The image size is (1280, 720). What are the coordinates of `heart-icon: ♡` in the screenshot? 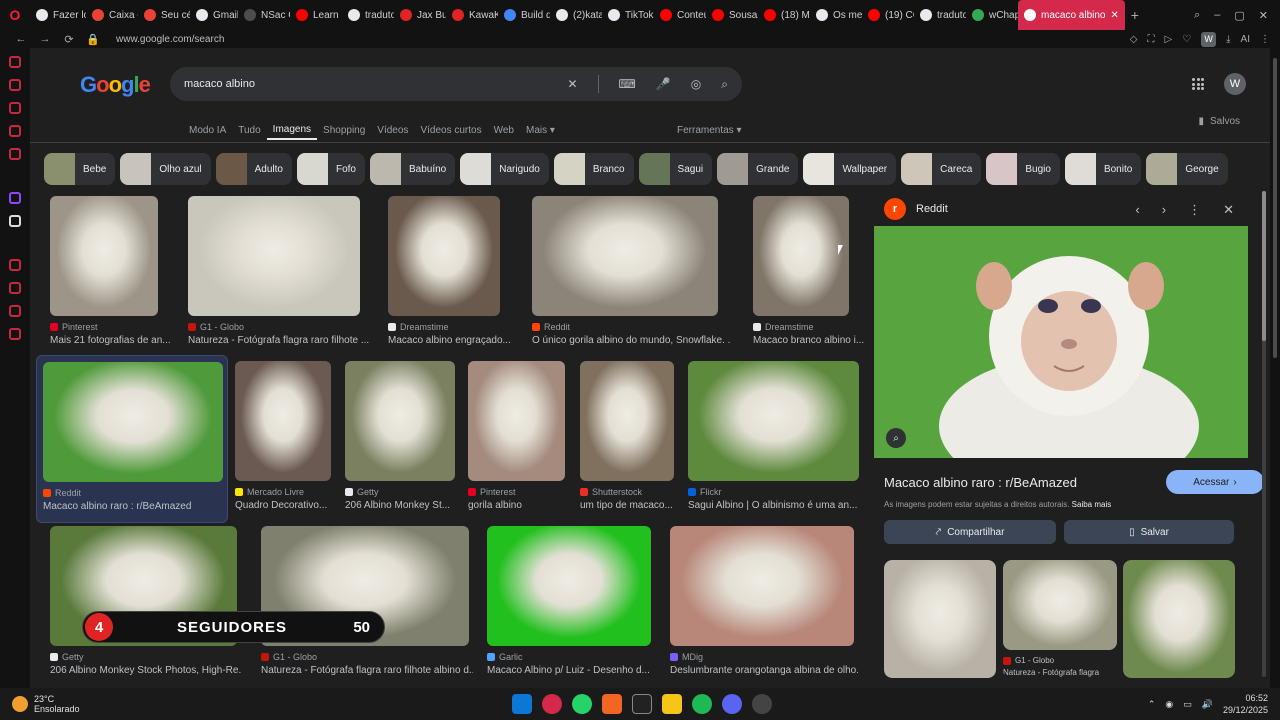 It's located at (1186, 39).